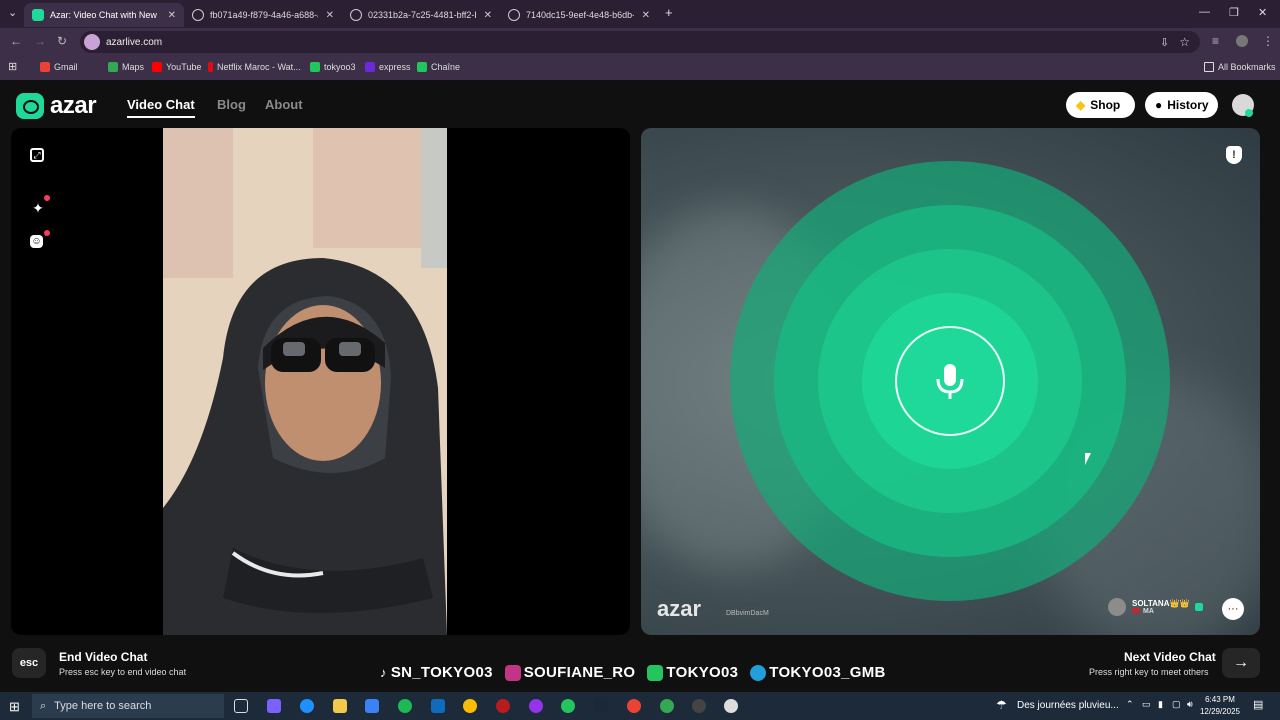 Image resolution: width=1280 pixels, height=720 pixels. What do you see at coordinates (62, 41) in the screenshot?
I see `reload-icon: ↻` at bounding box center [62, 41].